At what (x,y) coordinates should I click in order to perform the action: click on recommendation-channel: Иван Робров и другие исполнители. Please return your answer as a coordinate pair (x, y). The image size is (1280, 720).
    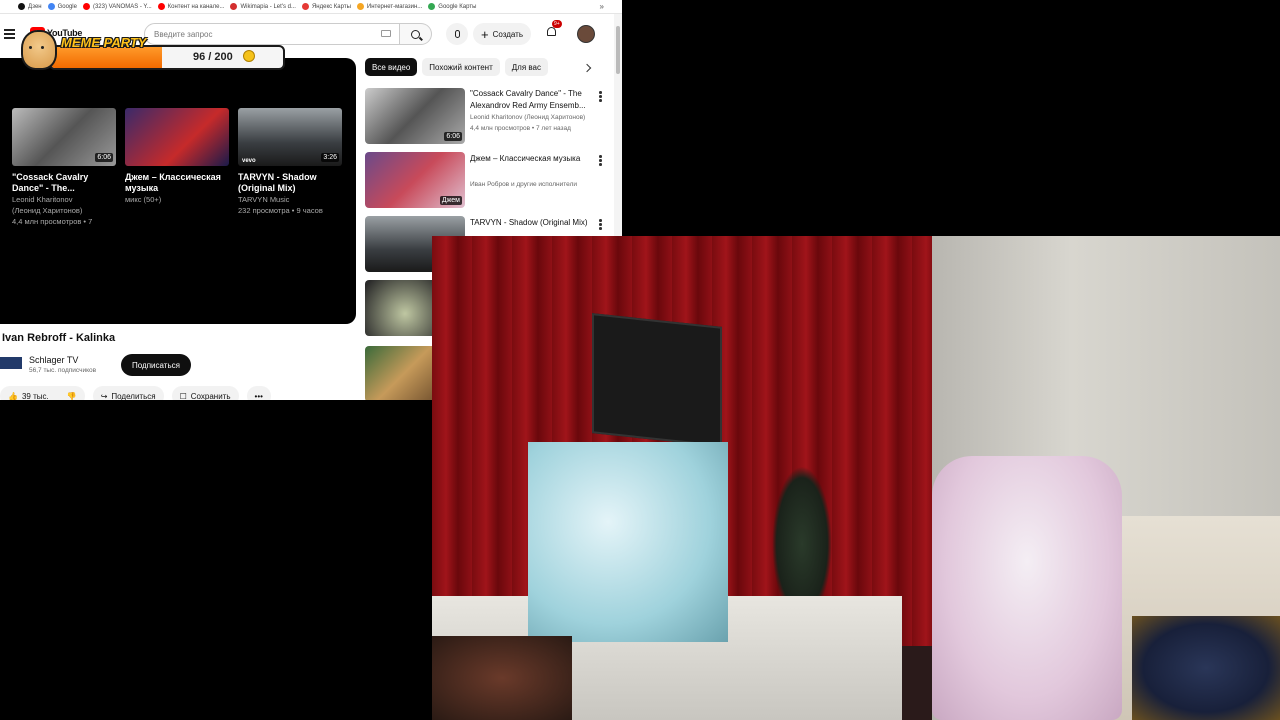
    Looking at the image, I should click on (537, 184).